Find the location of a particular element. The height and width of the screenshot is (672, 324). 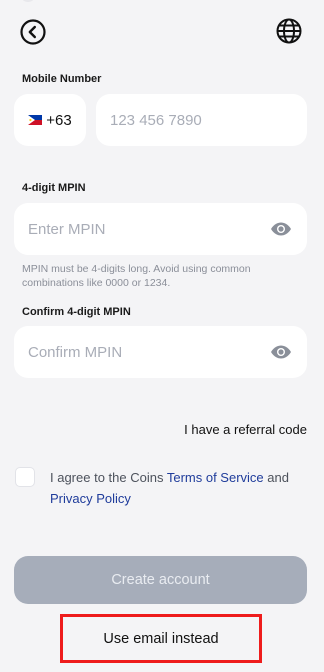

language-button is located at coordinates (289, 31).